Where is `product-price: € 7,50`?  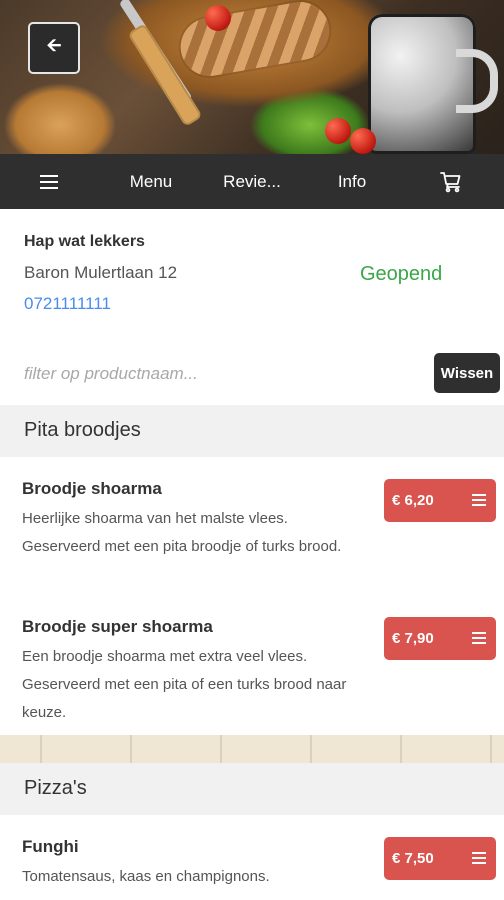 product-price: € 7,50 is located at coordinates (413, 858).